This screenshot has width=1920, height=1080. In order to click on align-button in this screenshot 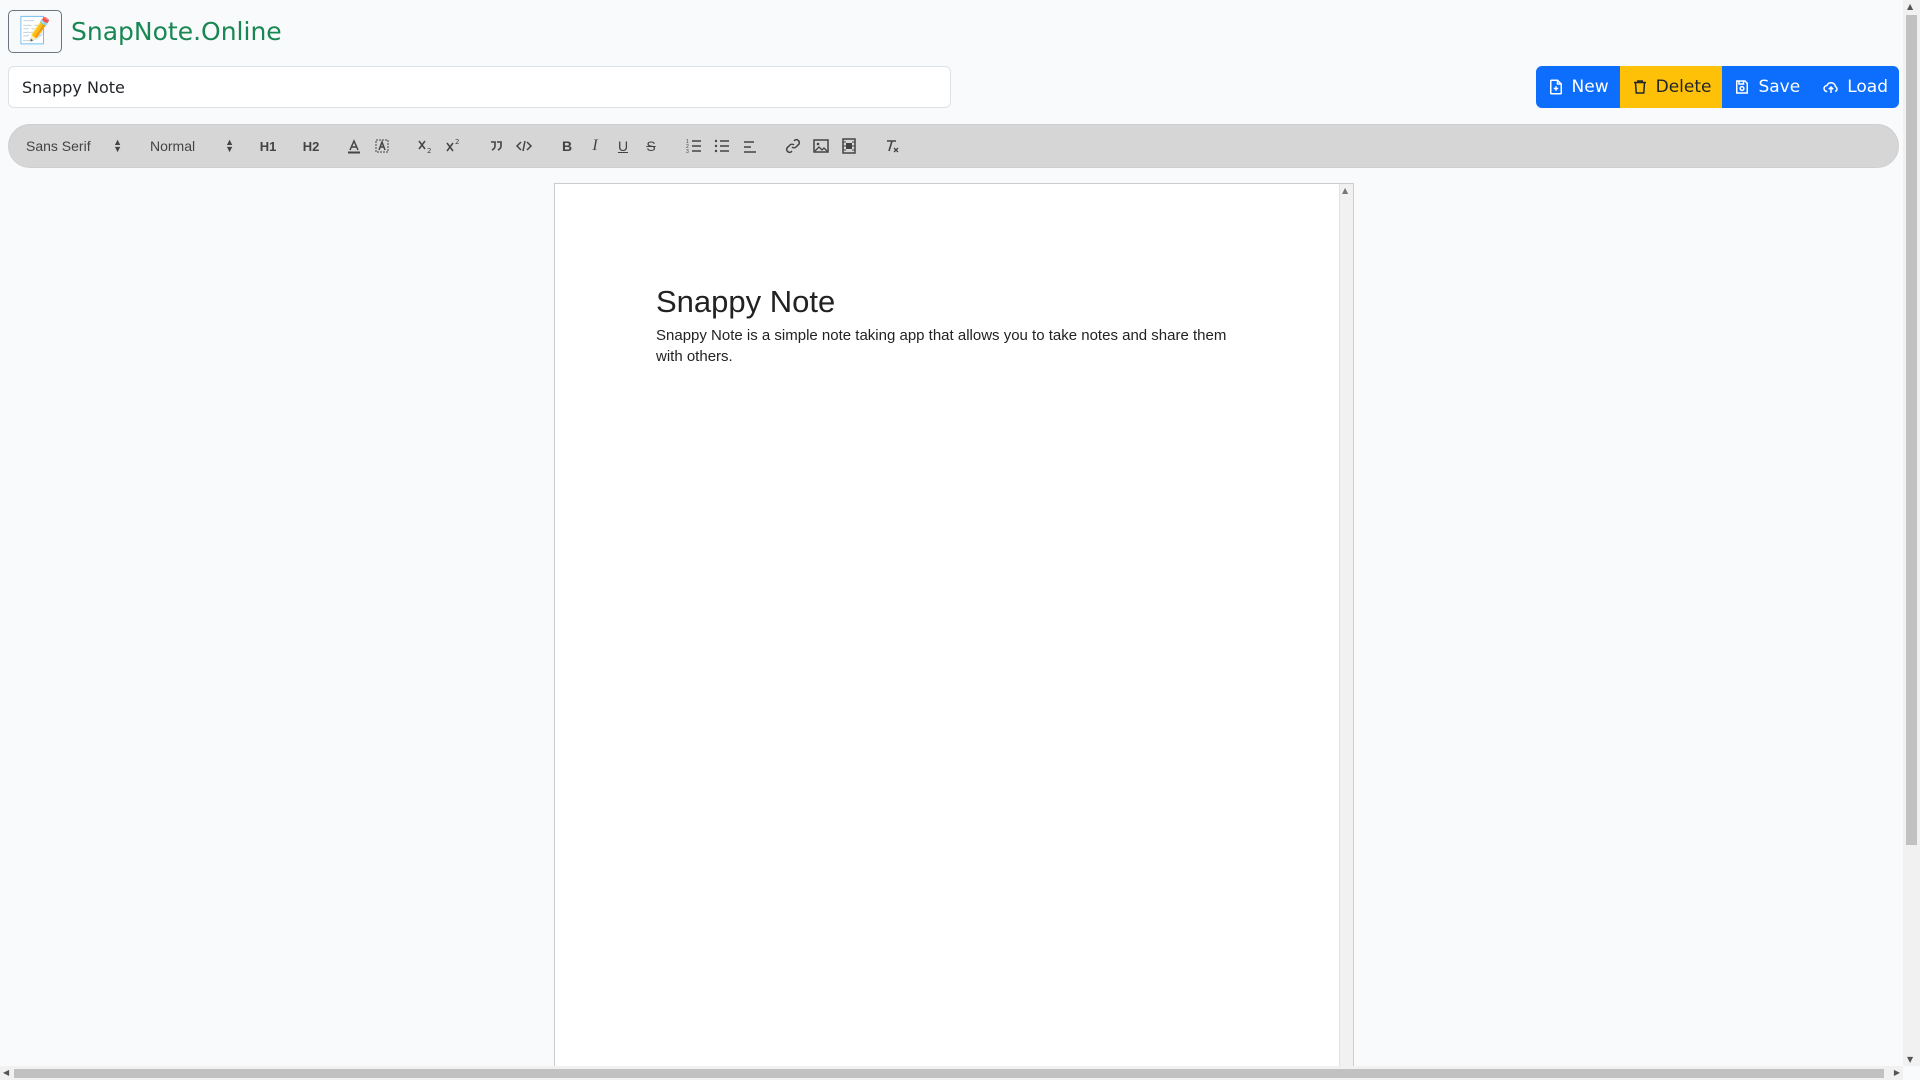, I will do `click(750, 146)`.